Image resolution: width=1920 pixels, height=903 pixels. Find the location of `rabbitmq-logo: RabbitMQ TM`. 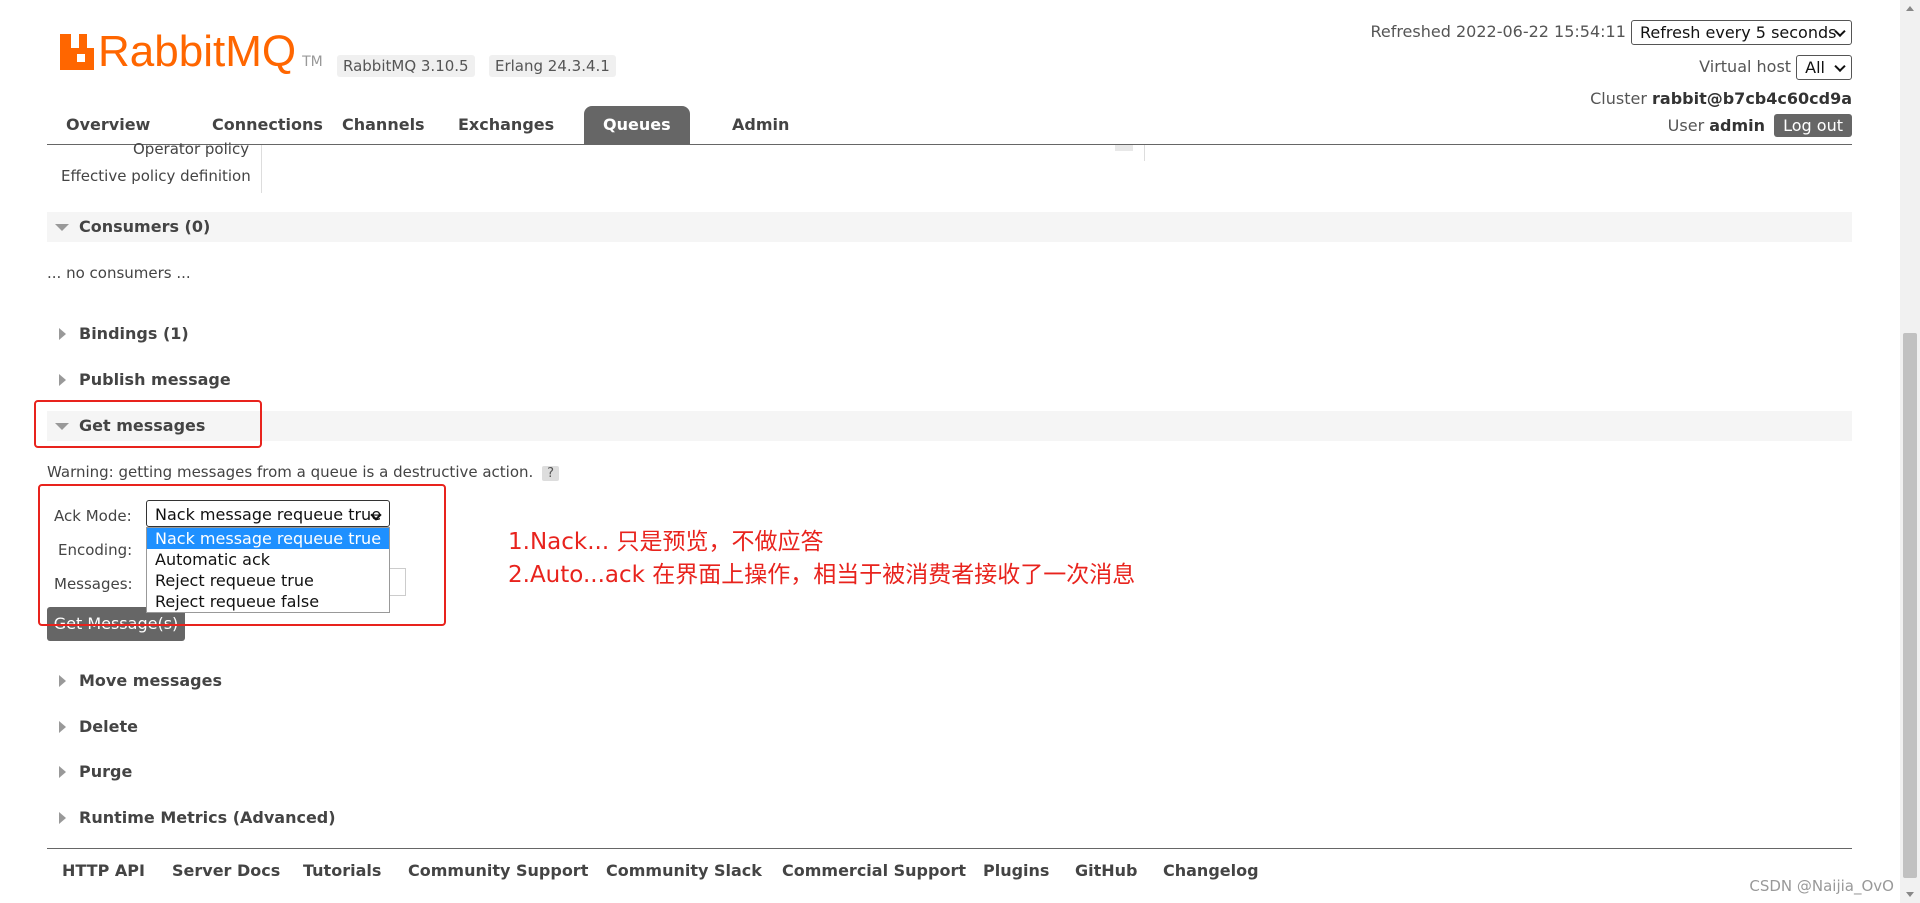

rabbitmq-logo: RabbitMQ TM is located at coordinates (191, 52).